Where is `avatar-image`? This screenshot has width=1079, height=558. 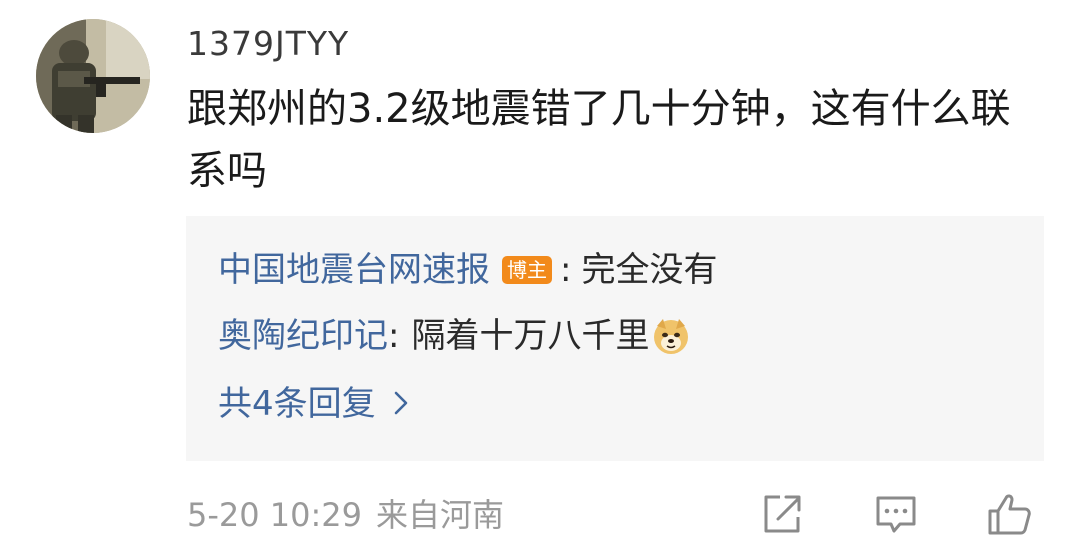
avatar-image is located at coordinates (93, 76).